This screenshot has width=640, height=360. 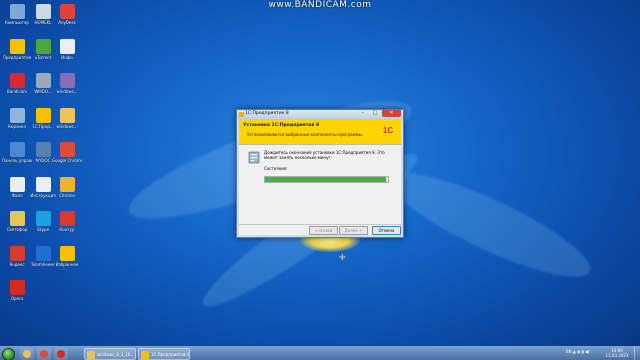 I want to click on desktop-icon: AnyDesk, so click(x=67, y=14).